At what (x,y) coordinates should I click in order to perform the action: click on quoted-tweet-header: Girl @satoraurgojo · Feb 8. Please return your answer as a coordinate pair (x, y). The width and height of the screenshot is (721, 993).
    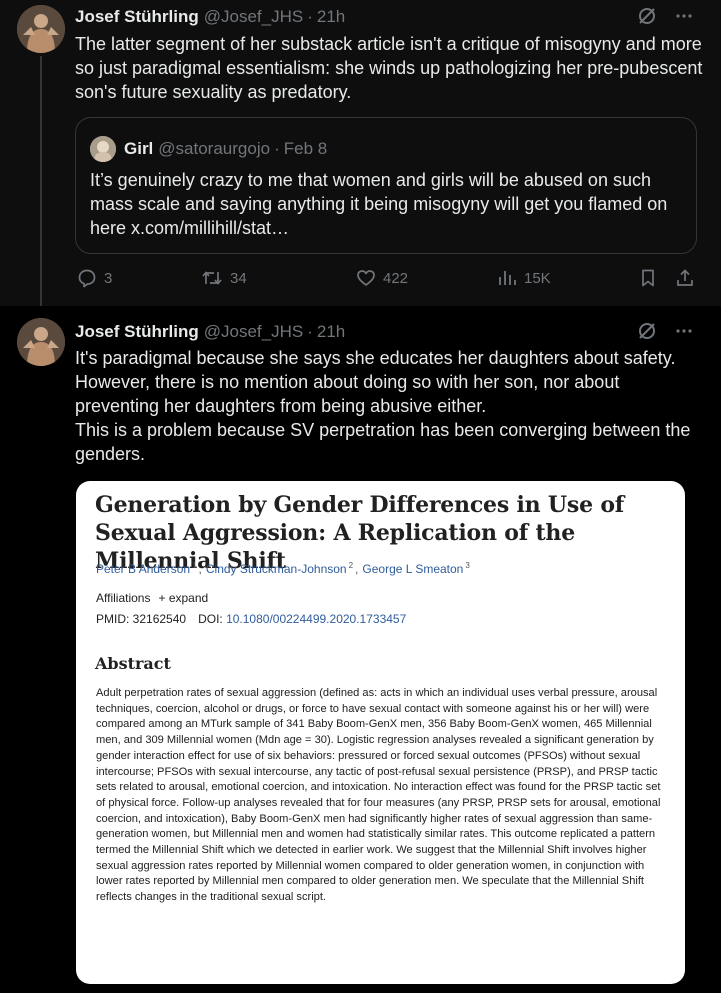
    Looking at the image, I should click on (208, 149).